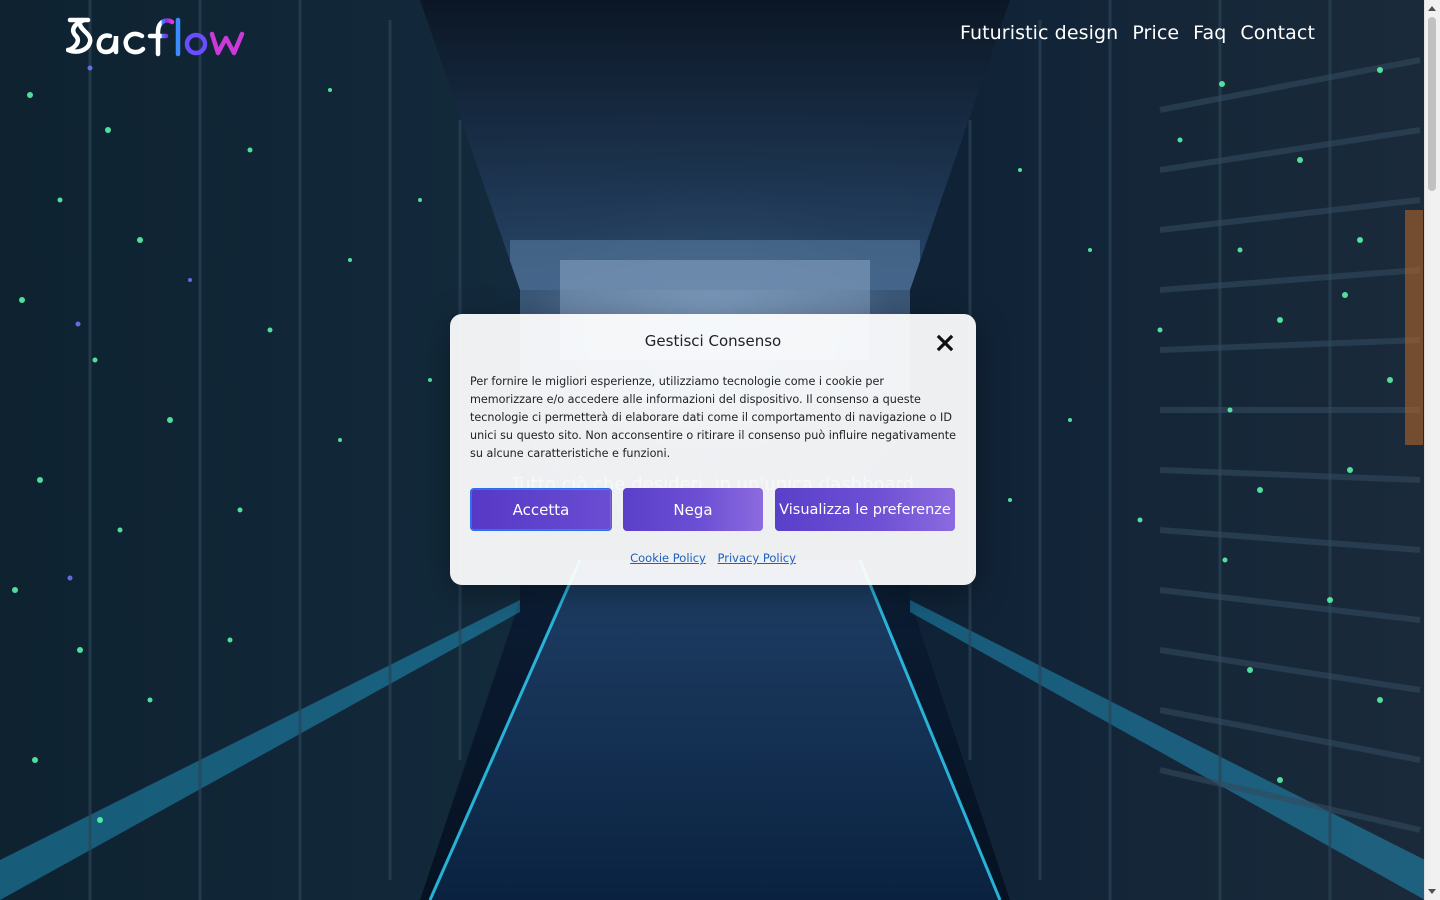  What do you see at coordinates (713, 558) in the screenshot?
I see `policy-links: Cookie Policy Privacy Policy` at bounding box center [713, 558].